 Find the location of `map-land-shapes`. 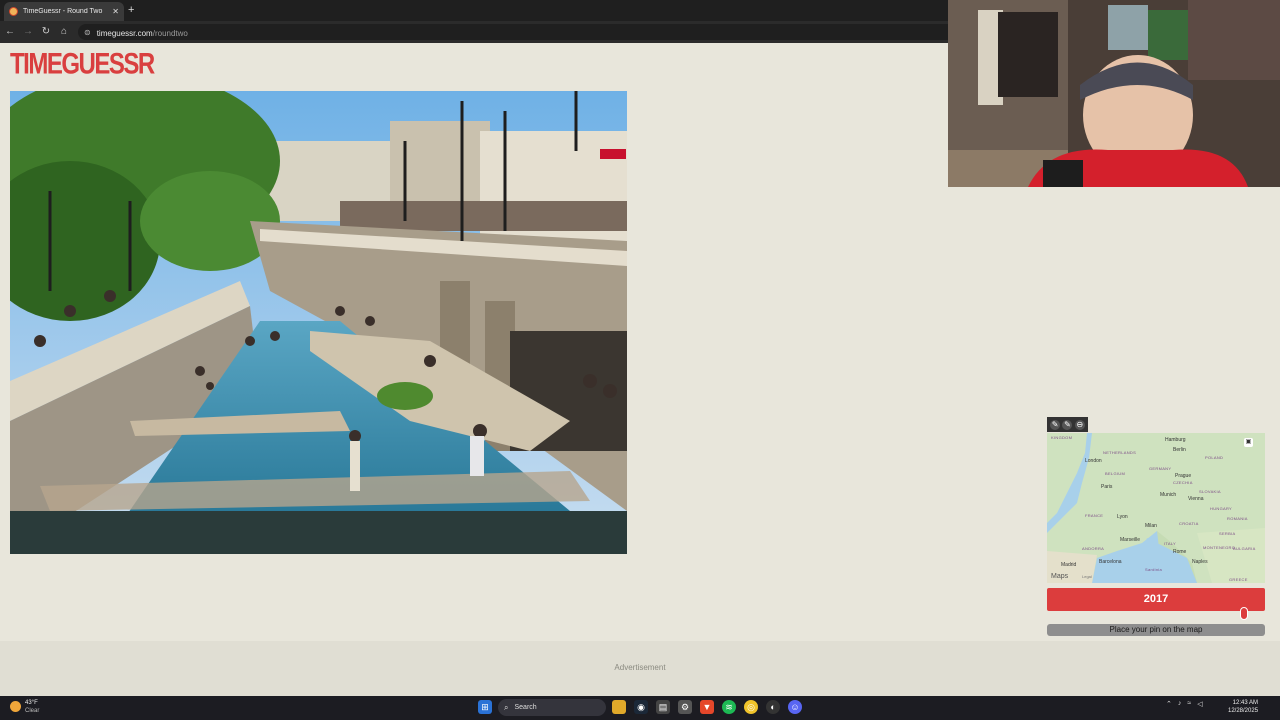

map-land-shapes is located at coordinates (1156, 508).